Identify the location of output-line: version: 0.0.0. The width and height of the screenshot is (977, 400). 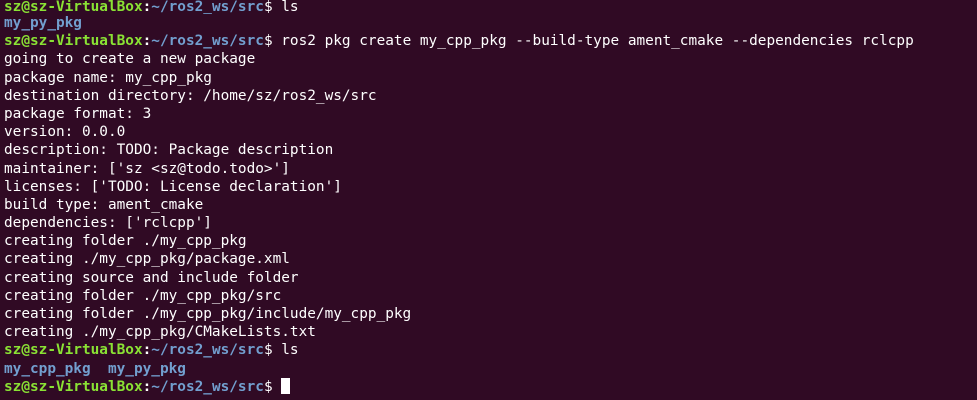
(65, 132).